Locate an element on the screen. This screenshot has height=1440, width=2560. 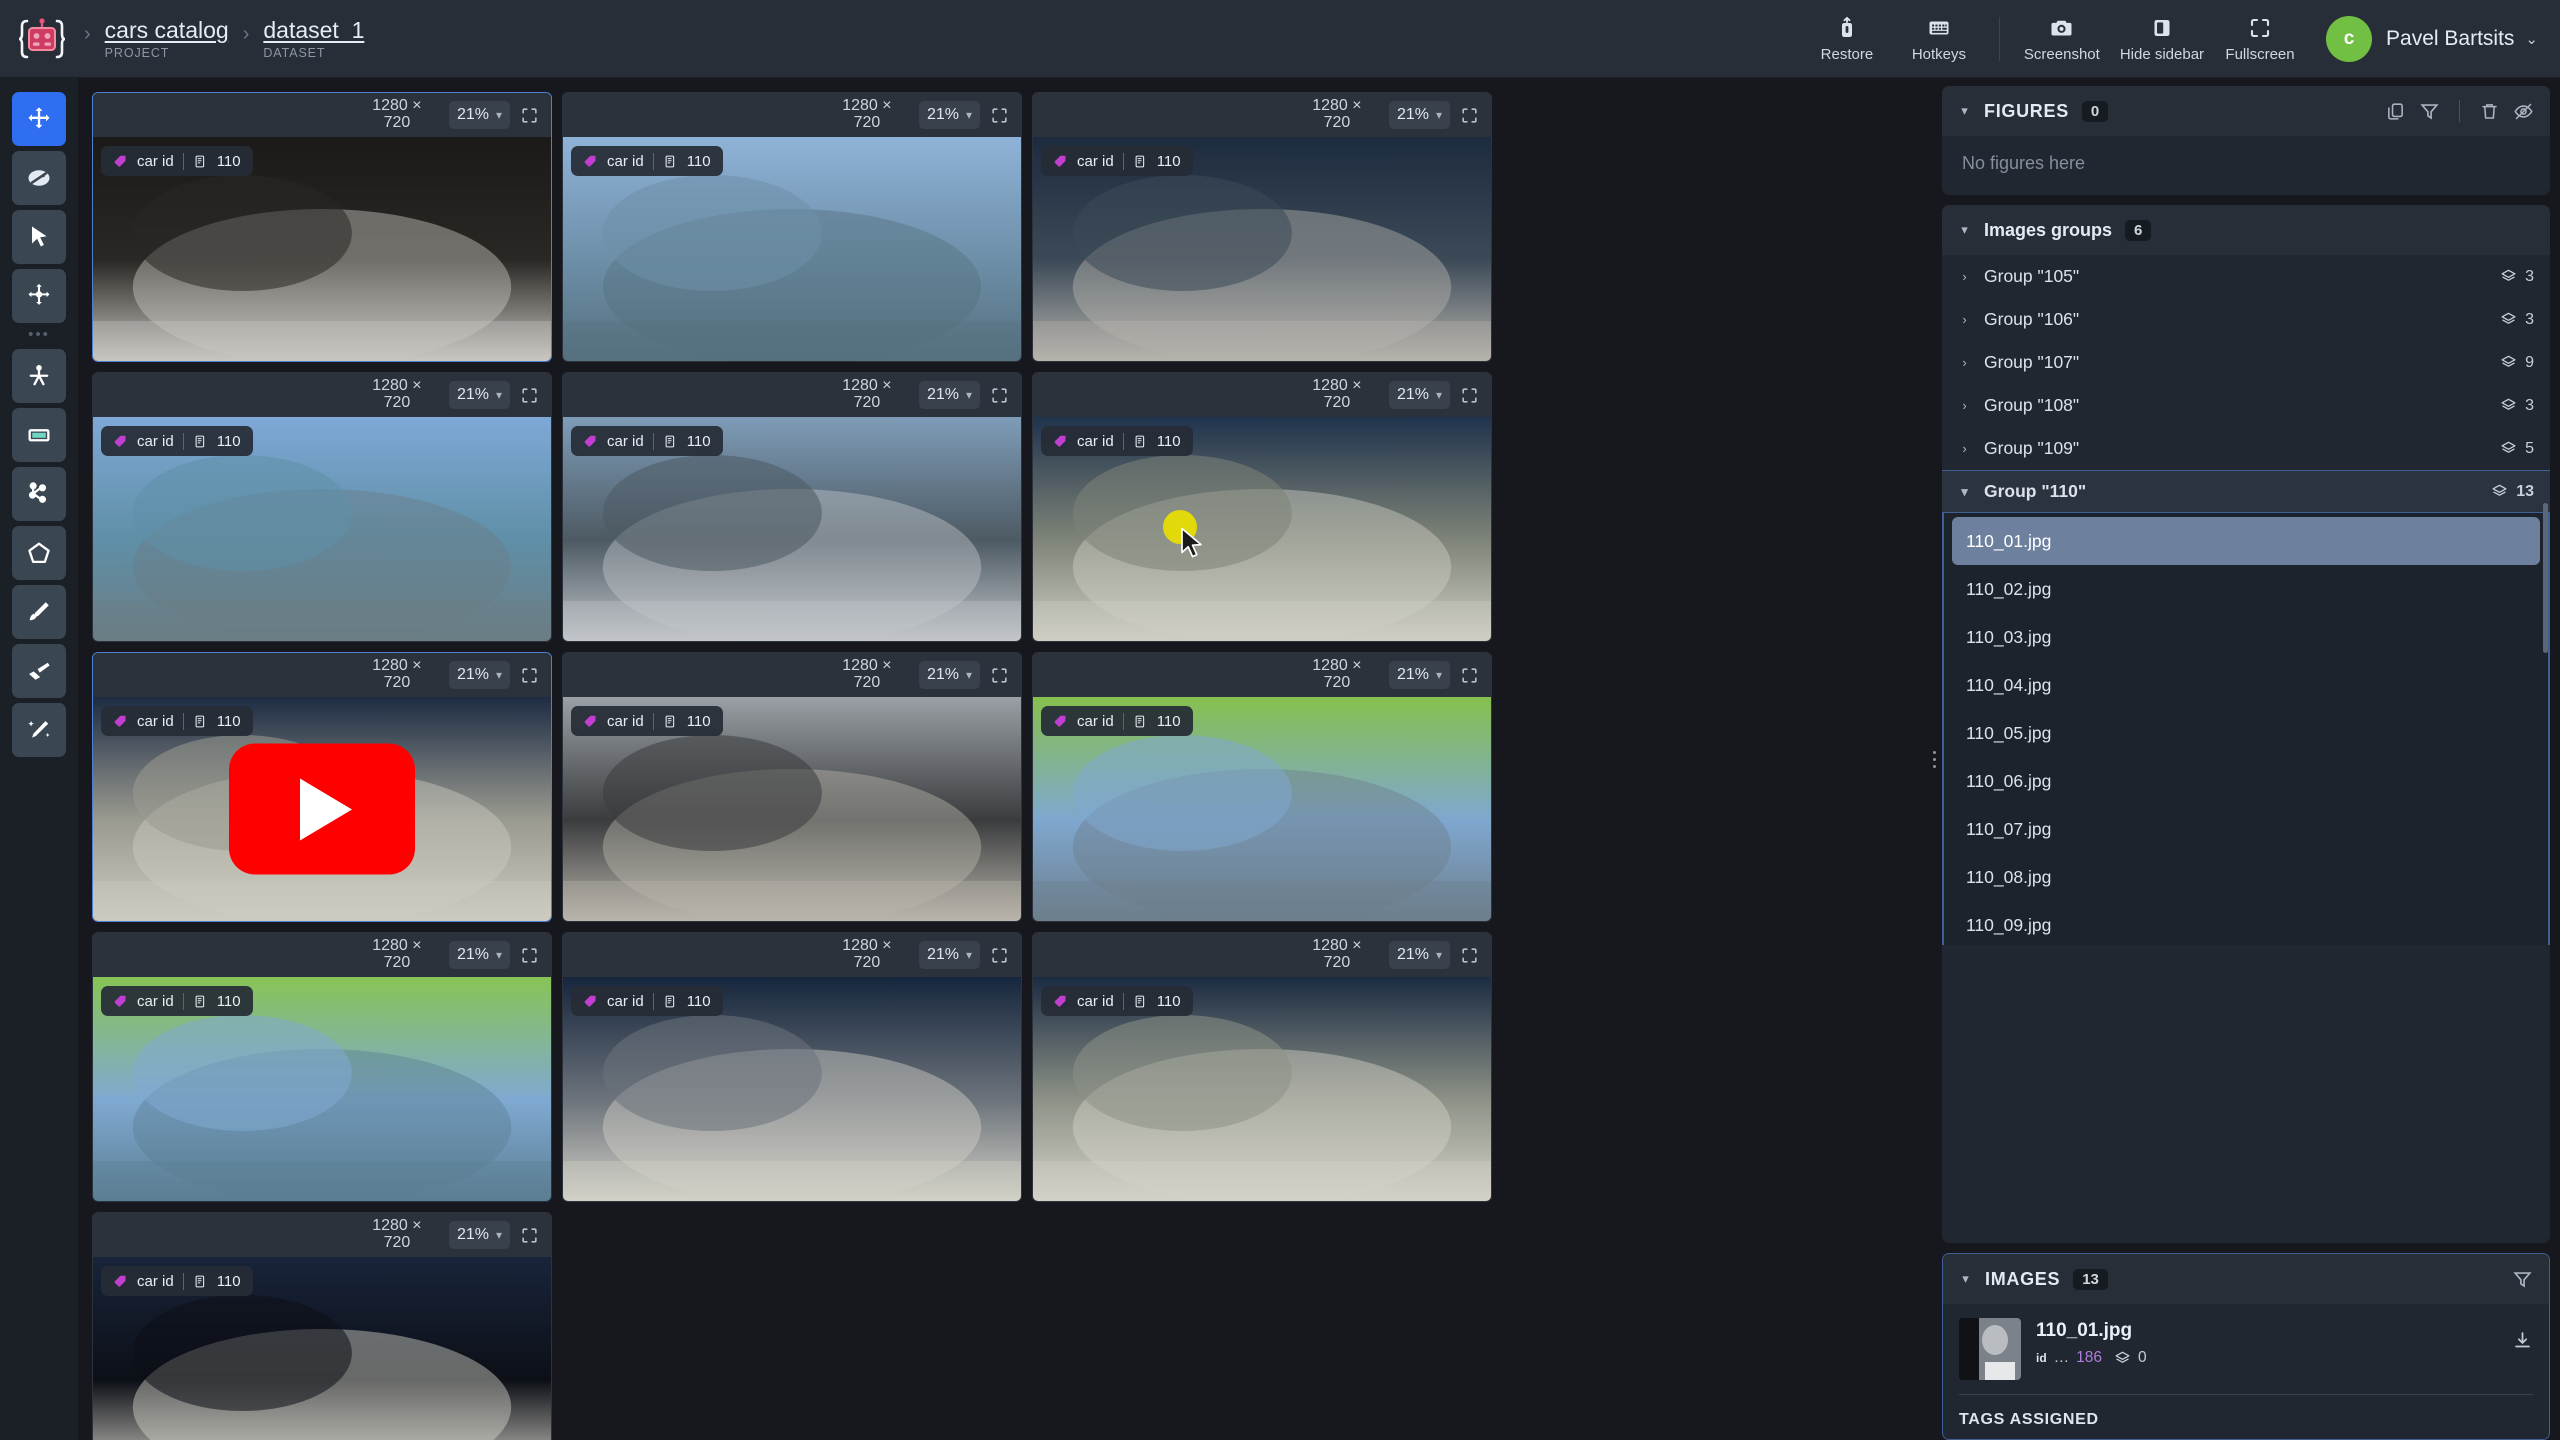
smart-tool is located at coordinates (39, 730).